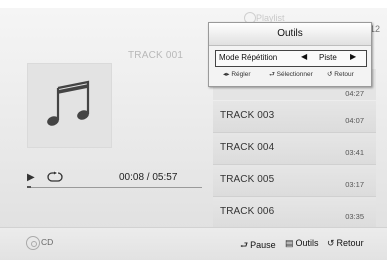  I want to click on arrow-right-icon: ▶, so click(353, 56).